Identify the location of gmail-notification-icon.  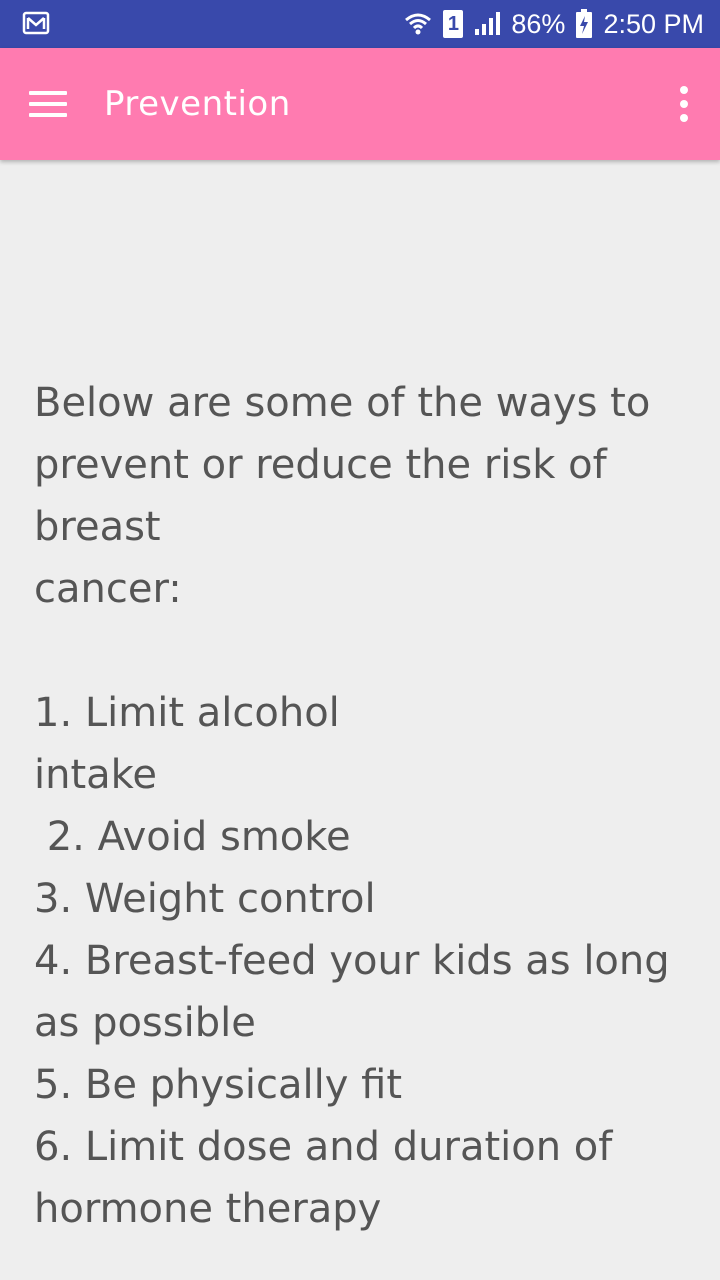
(36, 23).